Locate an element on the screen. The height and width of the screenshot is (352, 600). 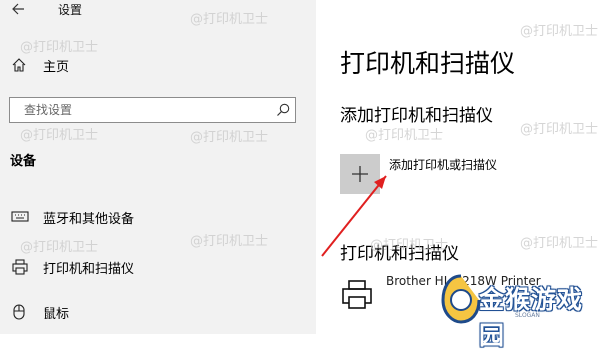
mouse-icon is located at coordinates (19, 312).